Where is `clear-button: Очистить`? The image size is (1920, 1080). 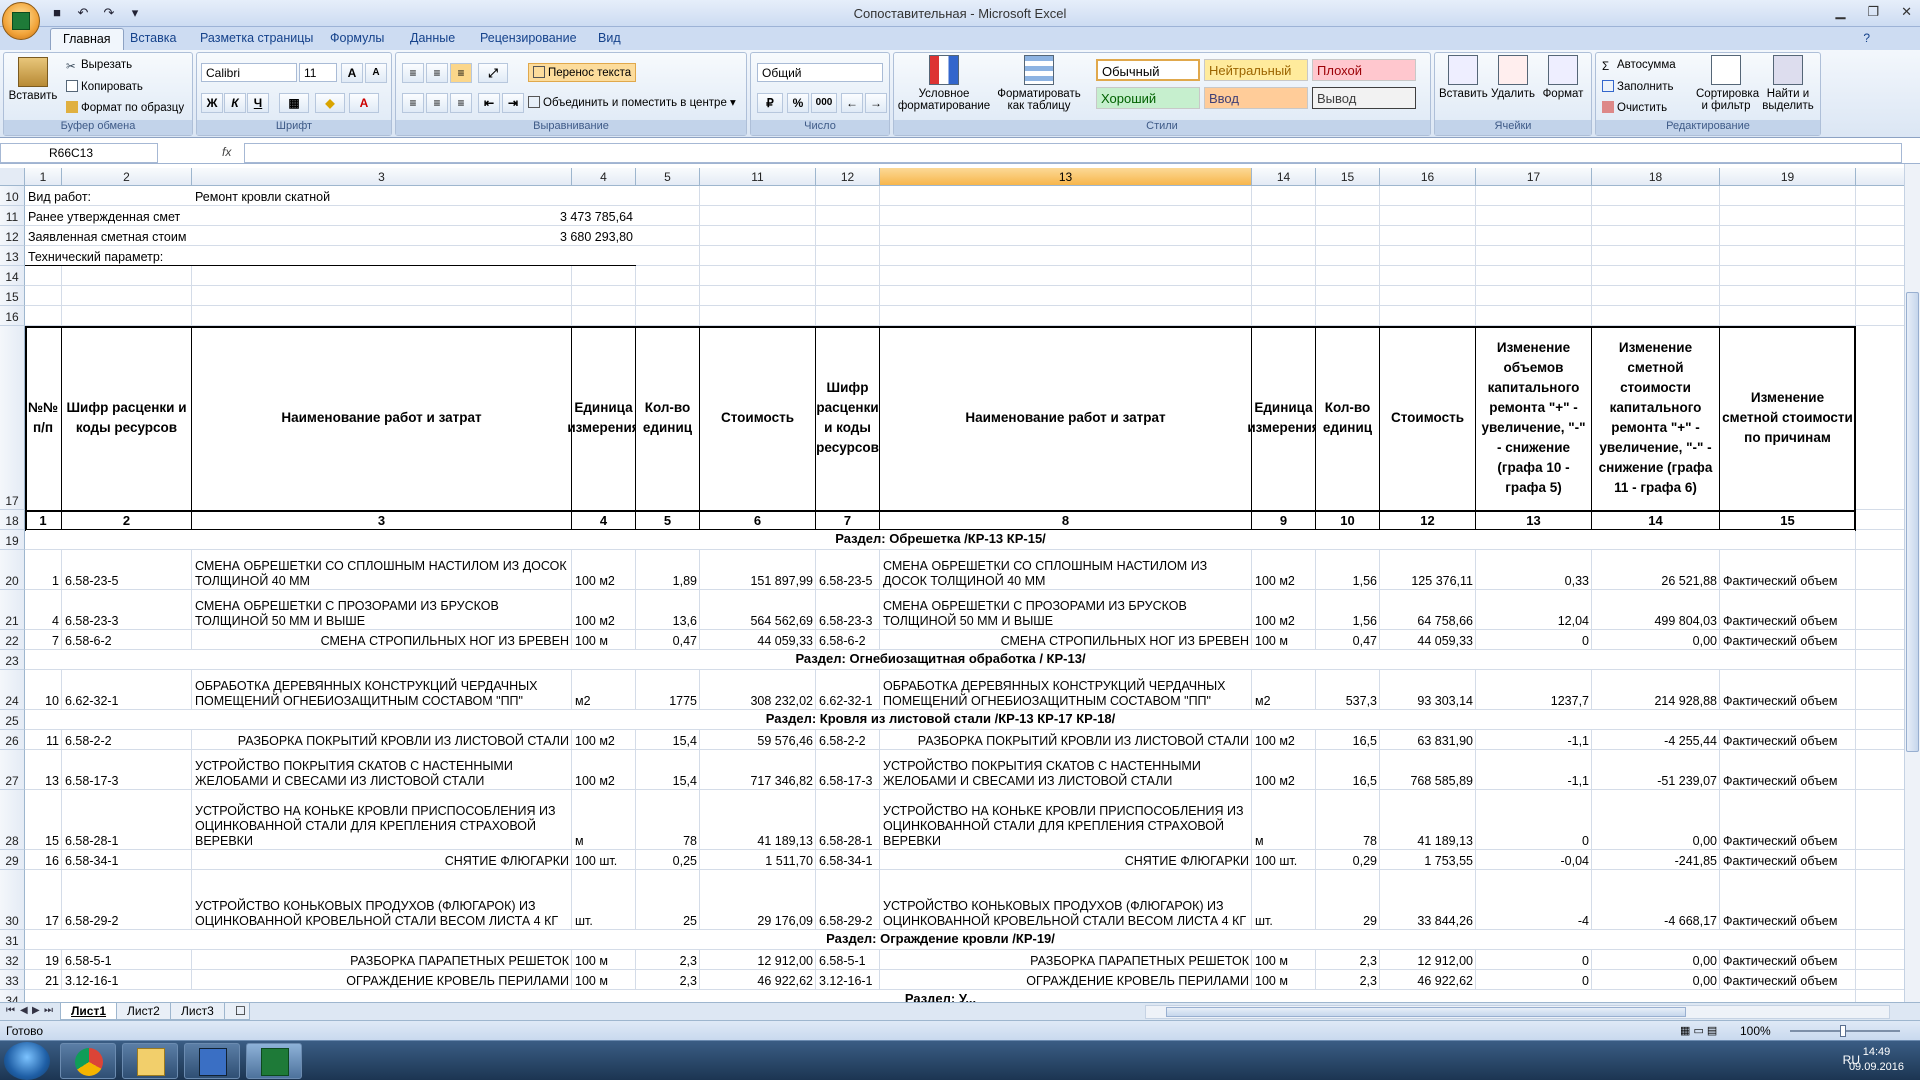 clear-button: Очистить is located at coordinates (1634, 107).